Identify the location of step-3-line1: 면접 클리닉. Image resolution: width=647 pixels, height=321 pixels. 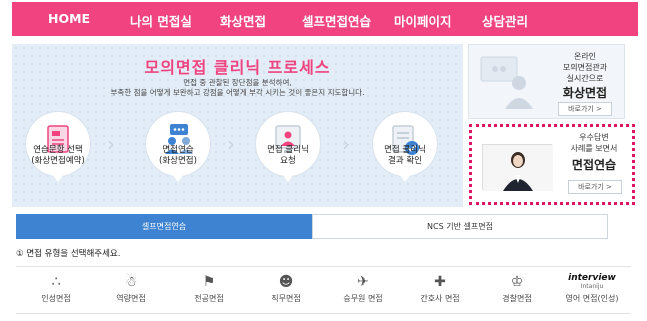
(288, 150).